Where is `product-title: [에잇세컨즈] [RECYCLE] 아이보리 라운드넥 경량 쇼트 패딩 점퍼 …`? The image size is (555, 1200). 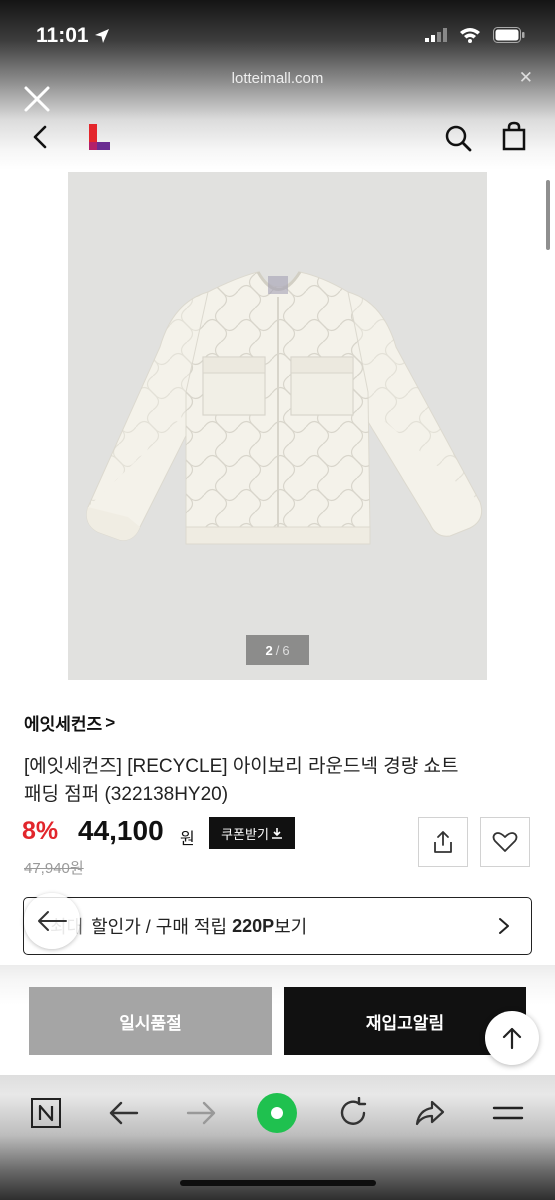
product-title: [에잇세컨즈] [RECYCLE] 아이보리 라운드넥 경량 쇼트 패딩 점퍼 … is located at coordinates (241, 780).